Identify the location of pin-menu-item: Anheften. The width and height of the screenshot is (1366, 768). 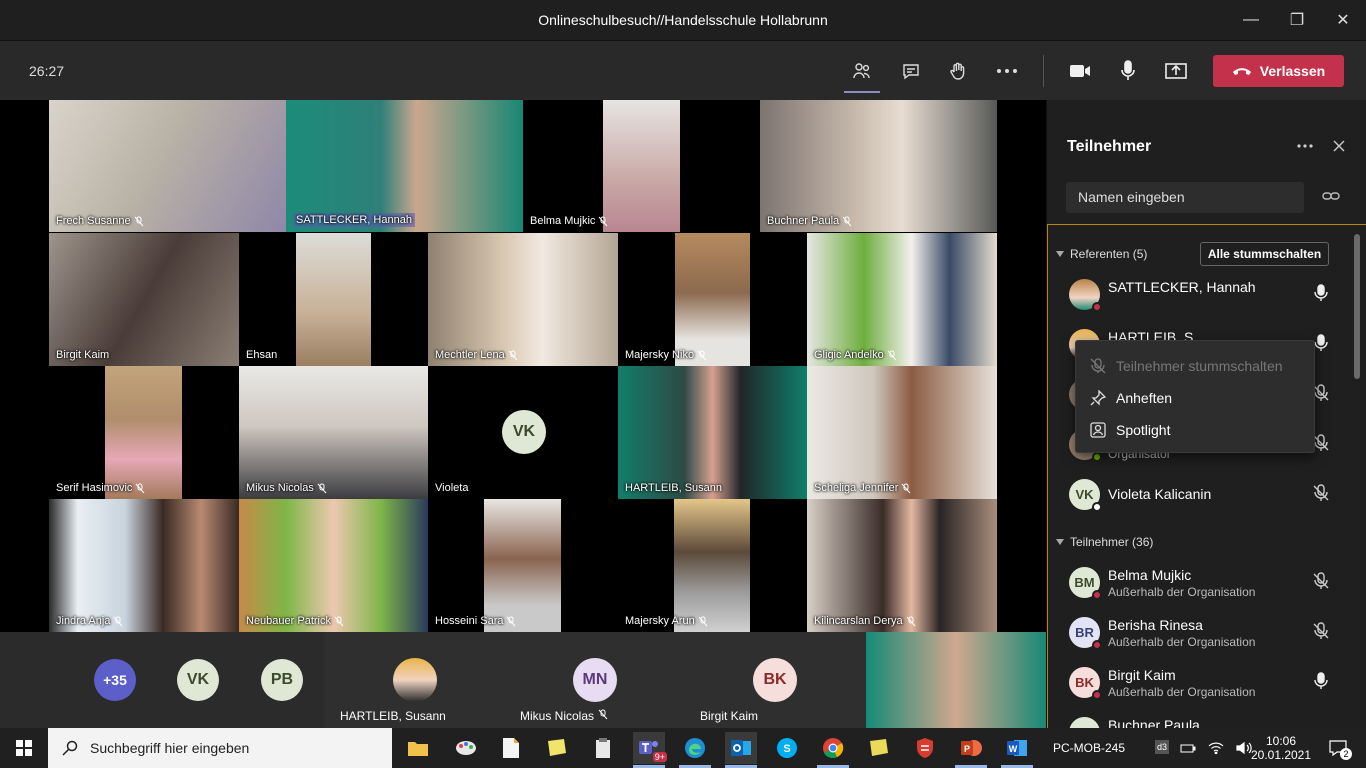
(1131, 398).